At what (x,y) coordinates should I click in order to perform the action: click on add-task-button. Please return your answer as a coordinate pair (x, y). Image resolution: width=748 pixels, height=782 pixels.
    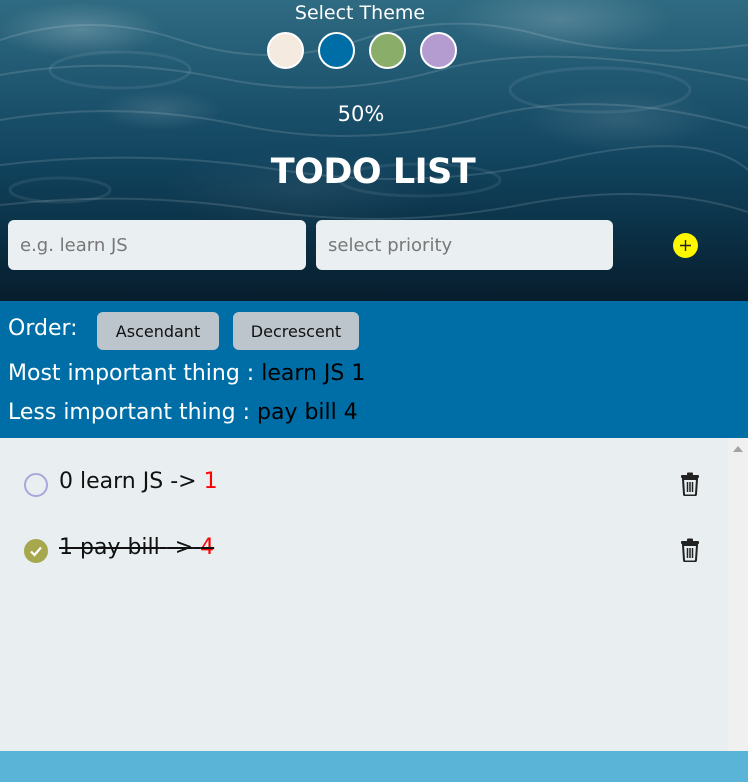
    Looking at the image, I should click on (685, 245).